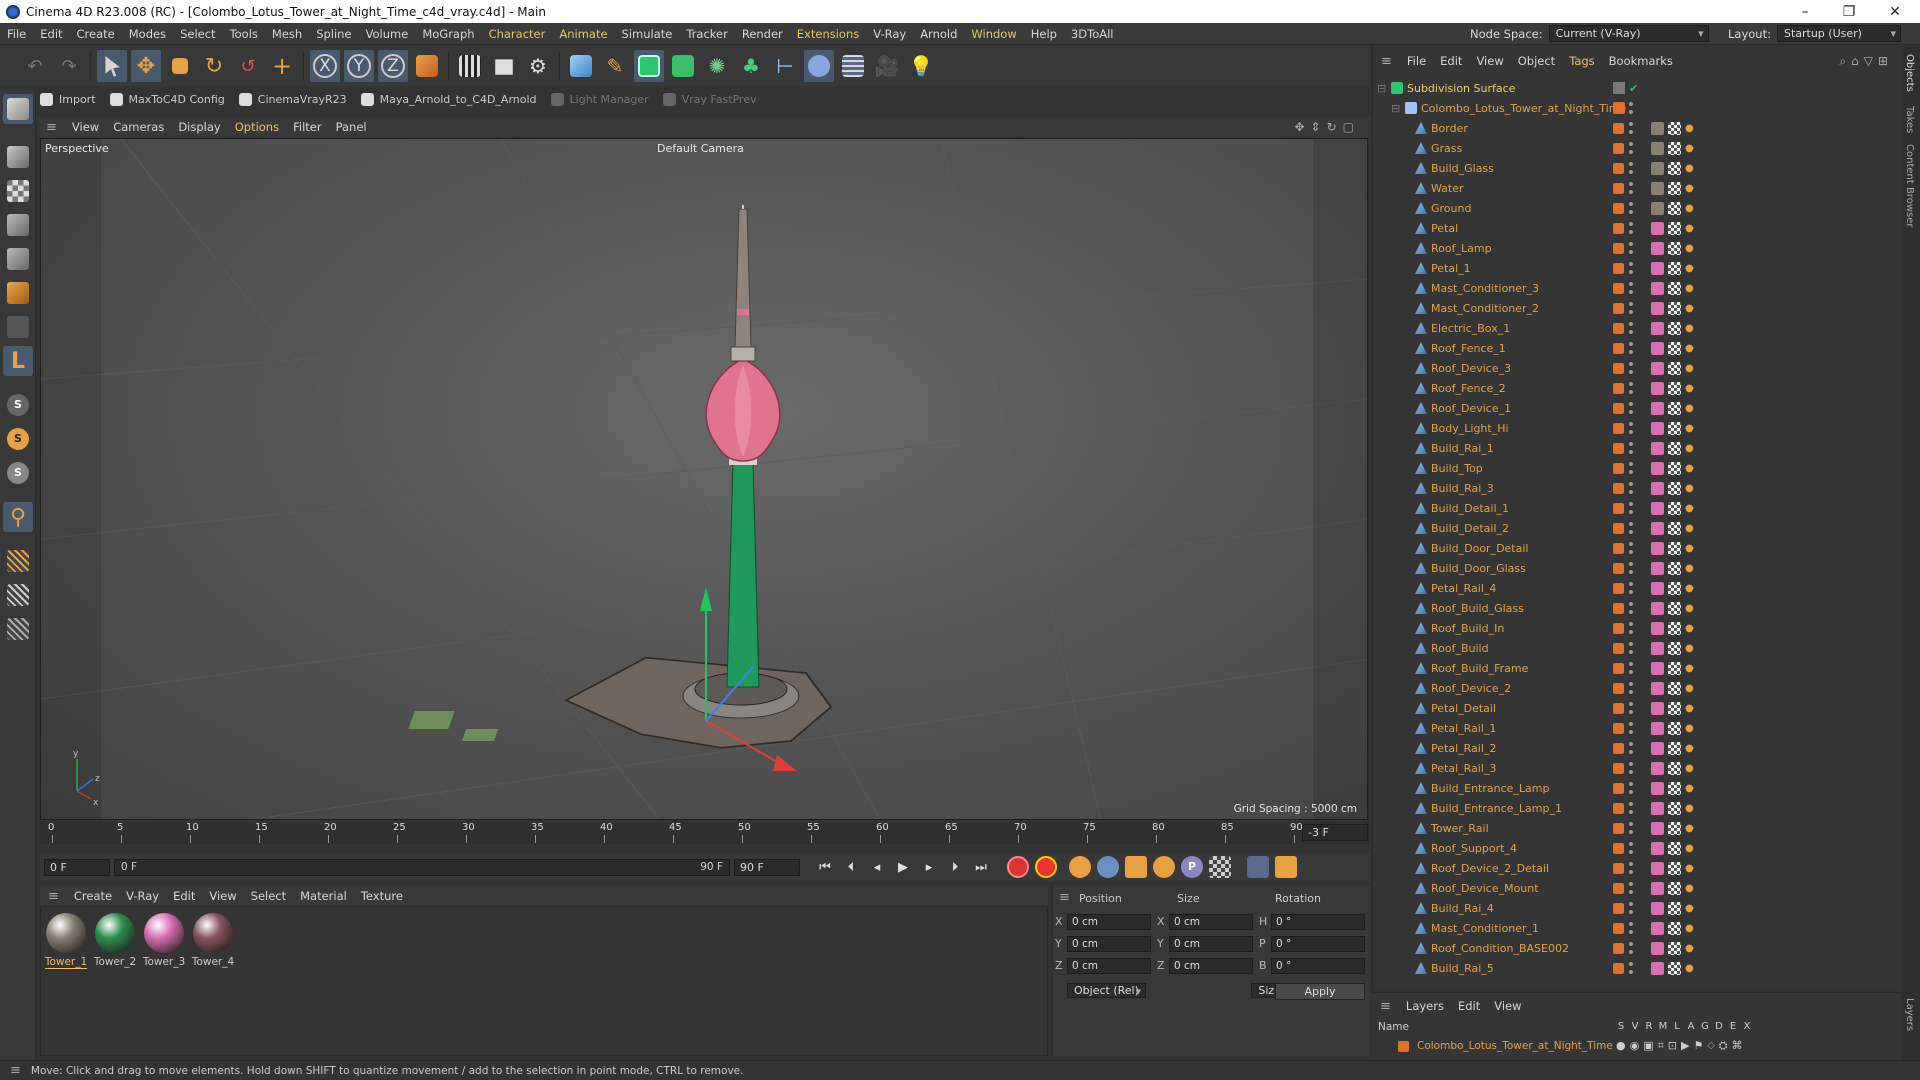  What do you see at coordinates (1628, 768) in the screenshot?
I see `object-row: Petal_Rail_3 ●` at bounding box center [1628, 768].